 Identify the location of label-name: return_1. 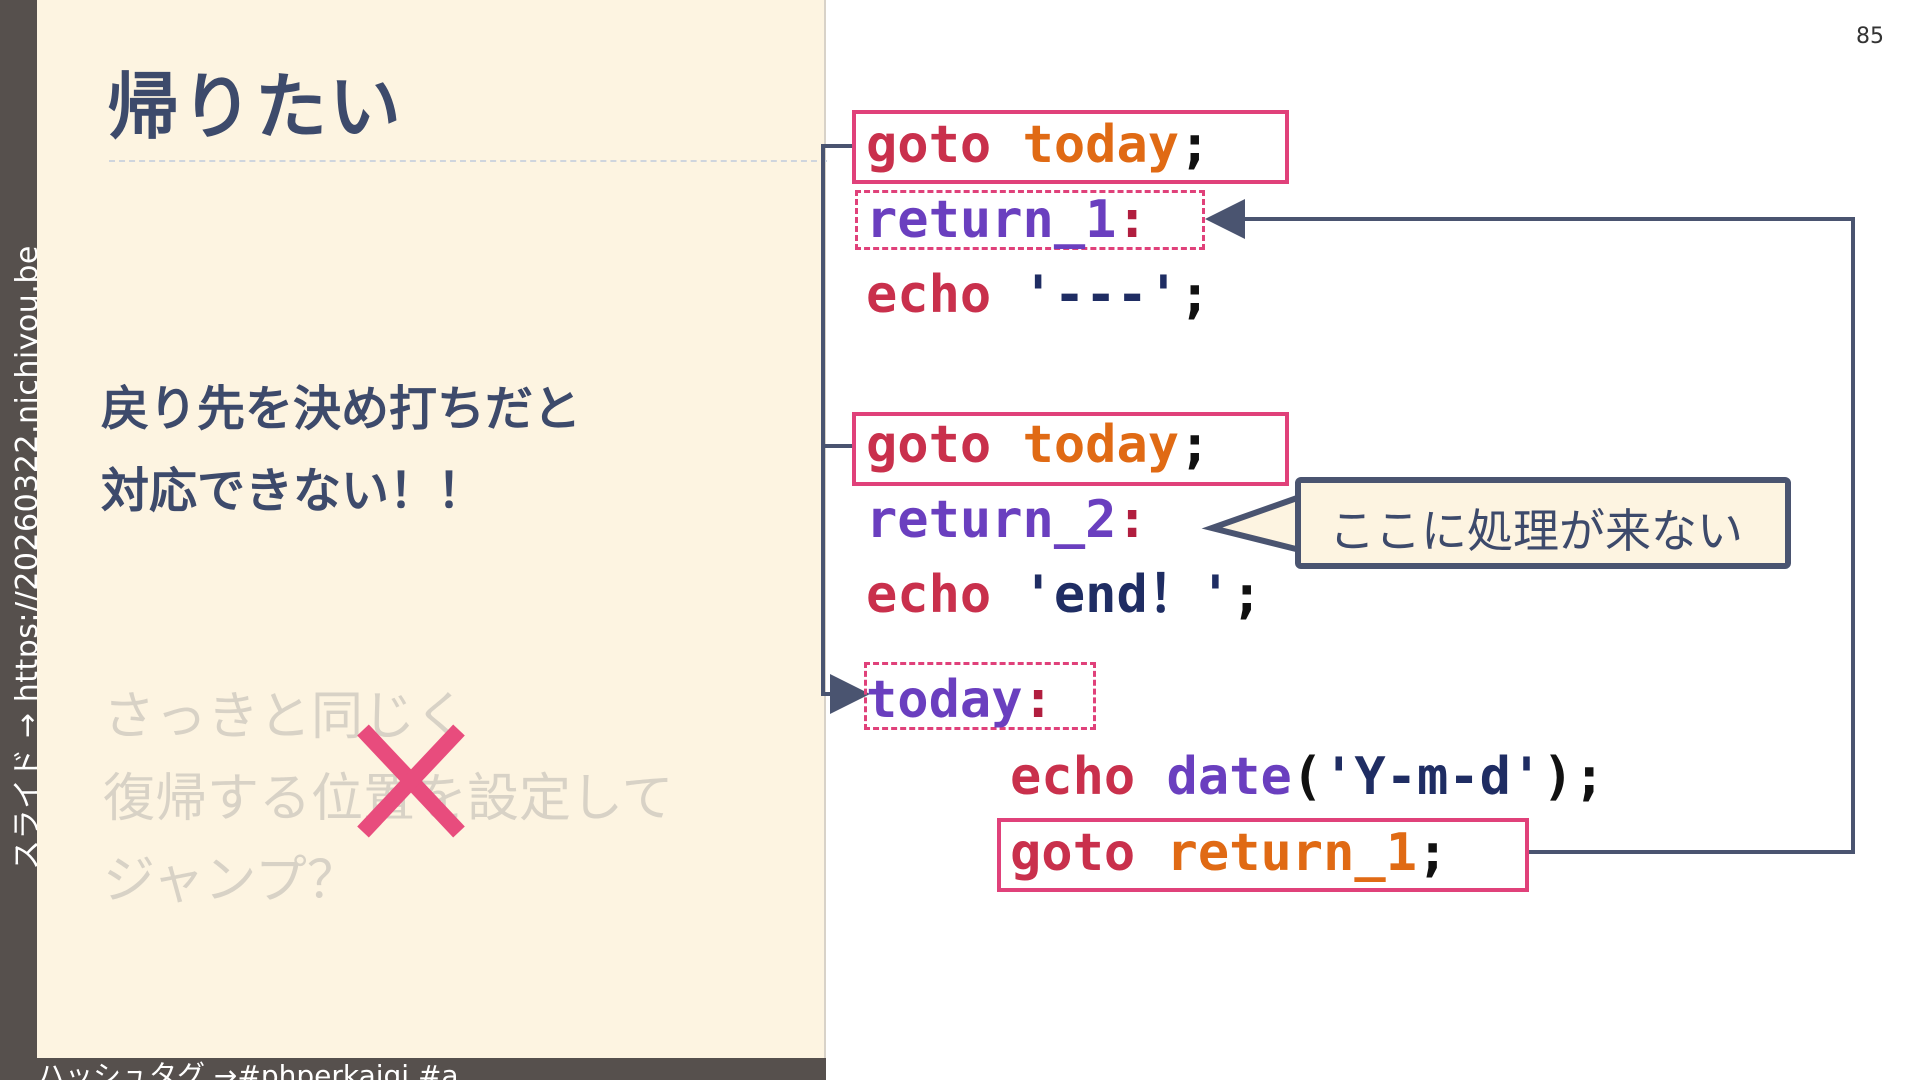
(991, 220).